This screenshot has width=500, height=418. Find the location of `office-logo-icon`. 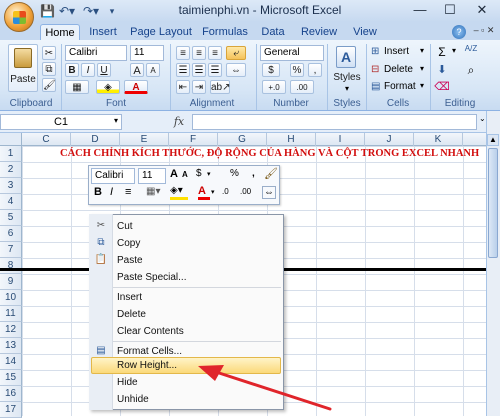

office-logo-icon is located at coordinates (19, 17).